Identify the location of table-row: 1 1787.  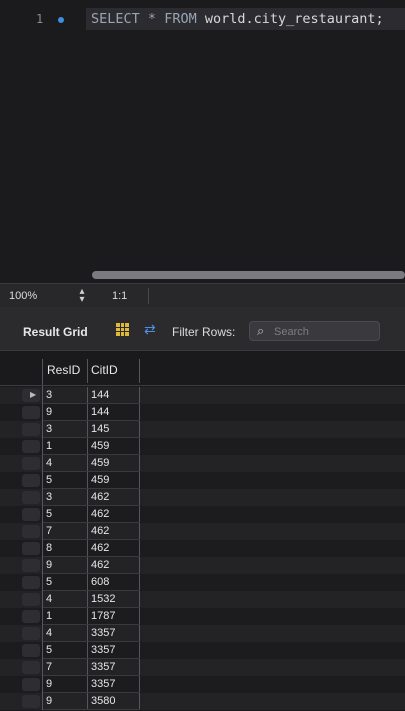
(202, 616).